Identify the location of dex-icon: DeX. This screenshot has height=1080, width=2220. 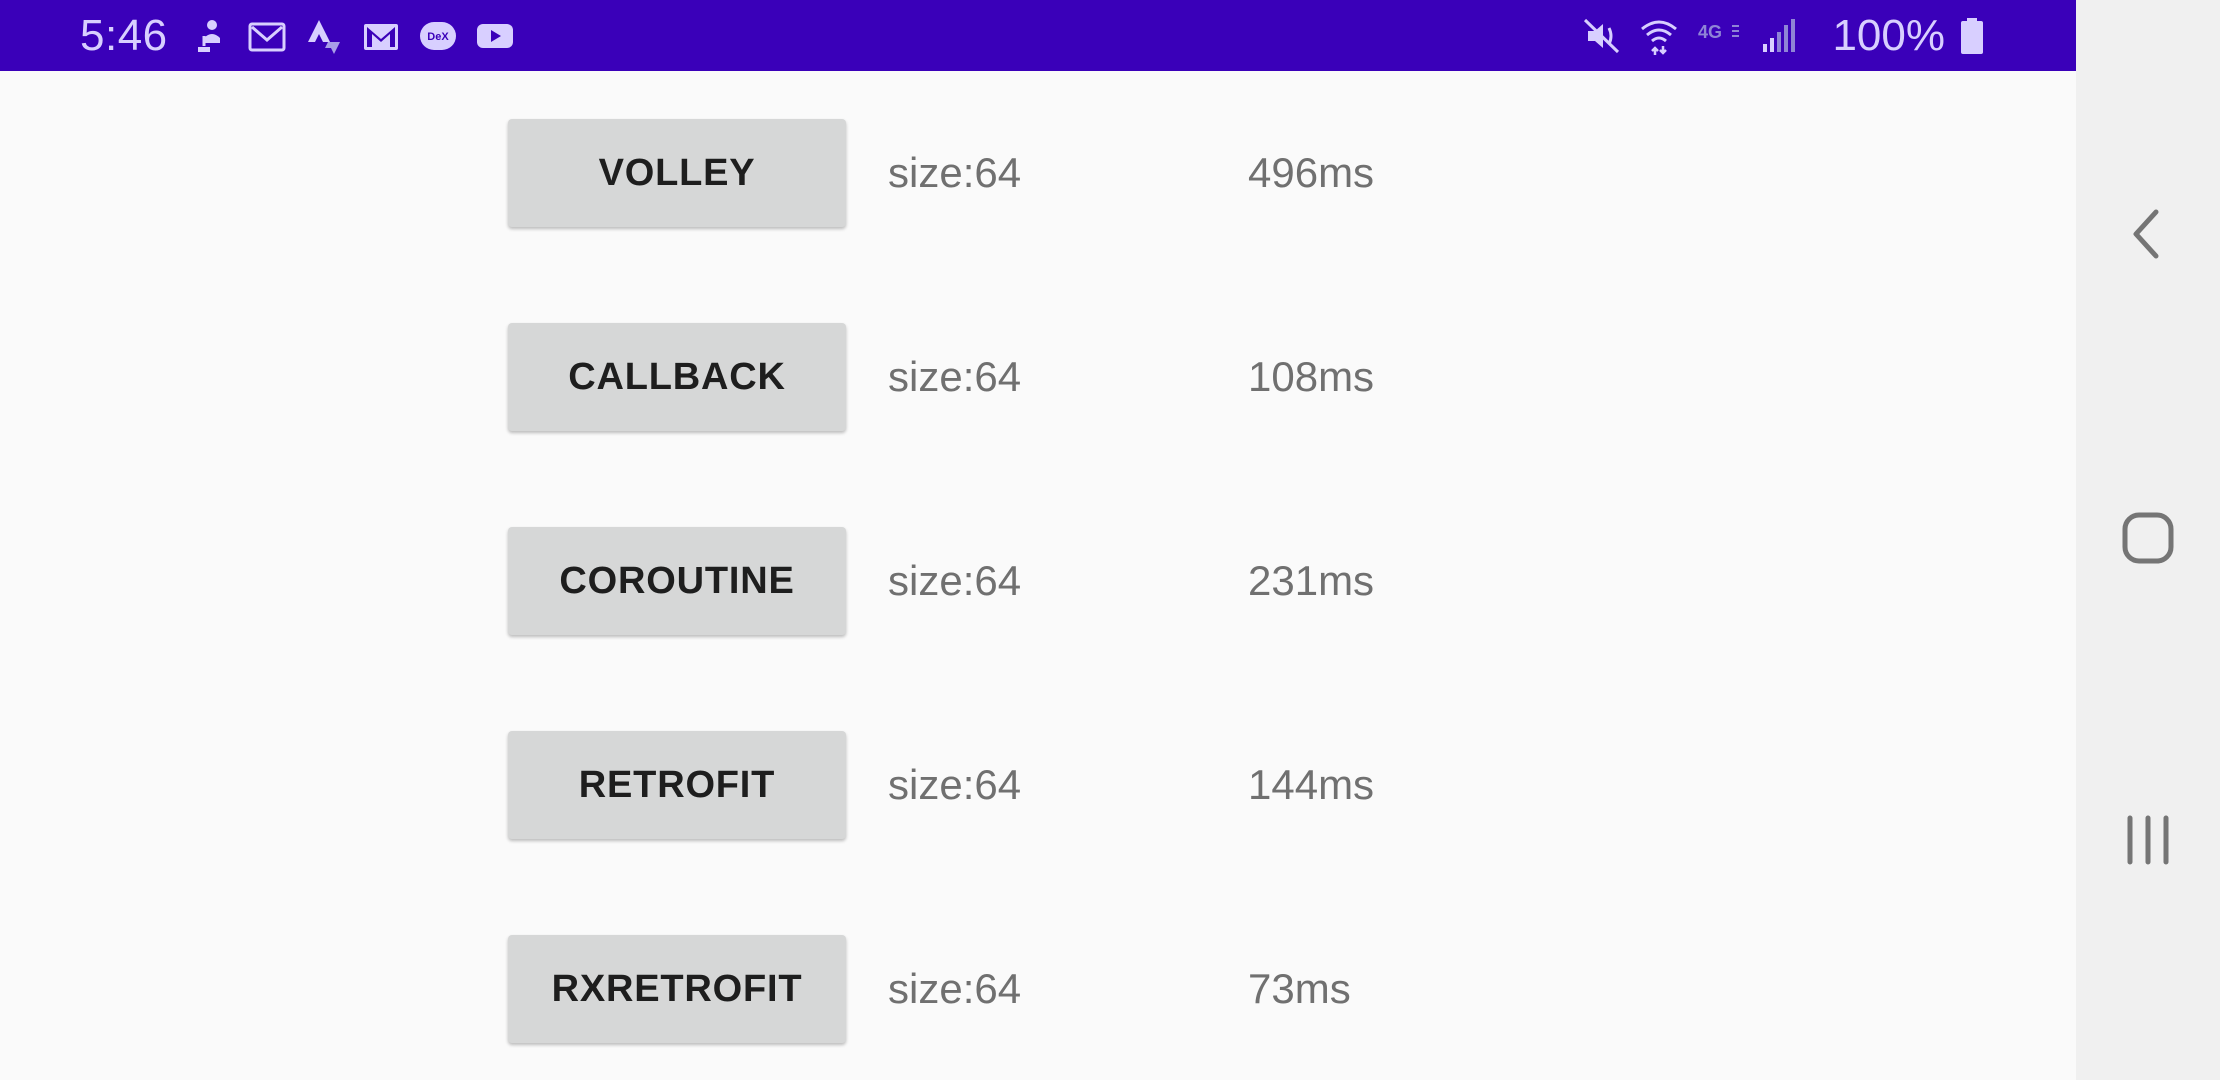
(438, 36).